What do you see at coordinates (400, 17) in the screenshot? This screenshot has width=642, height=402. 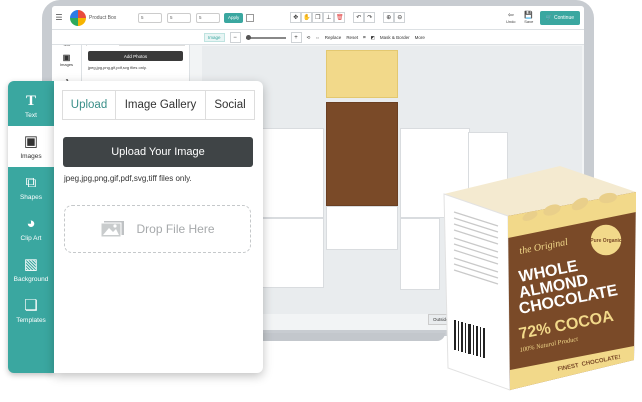 I see `zoom-out-icon: ⊖` at bounding box center [400, 17].